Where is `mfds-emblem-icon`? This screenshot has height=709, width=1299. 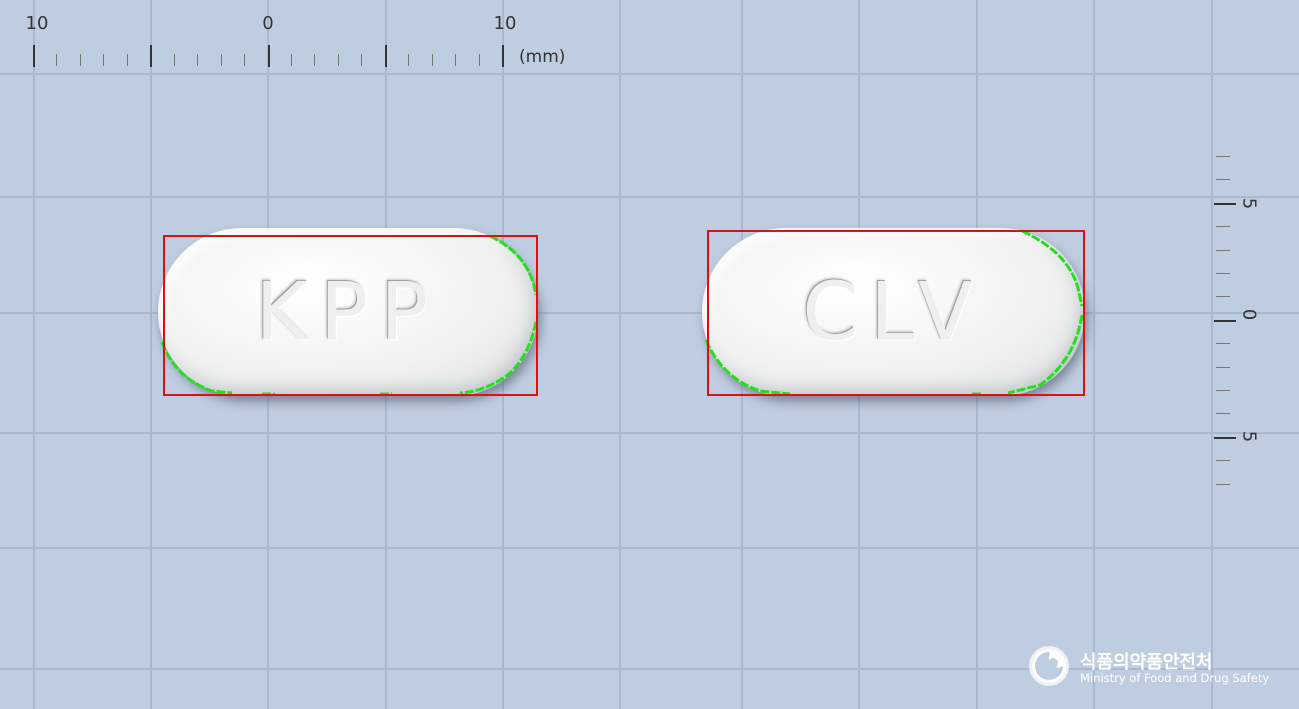
mfds-emblem-icon is located at coordinates (1049, 666).